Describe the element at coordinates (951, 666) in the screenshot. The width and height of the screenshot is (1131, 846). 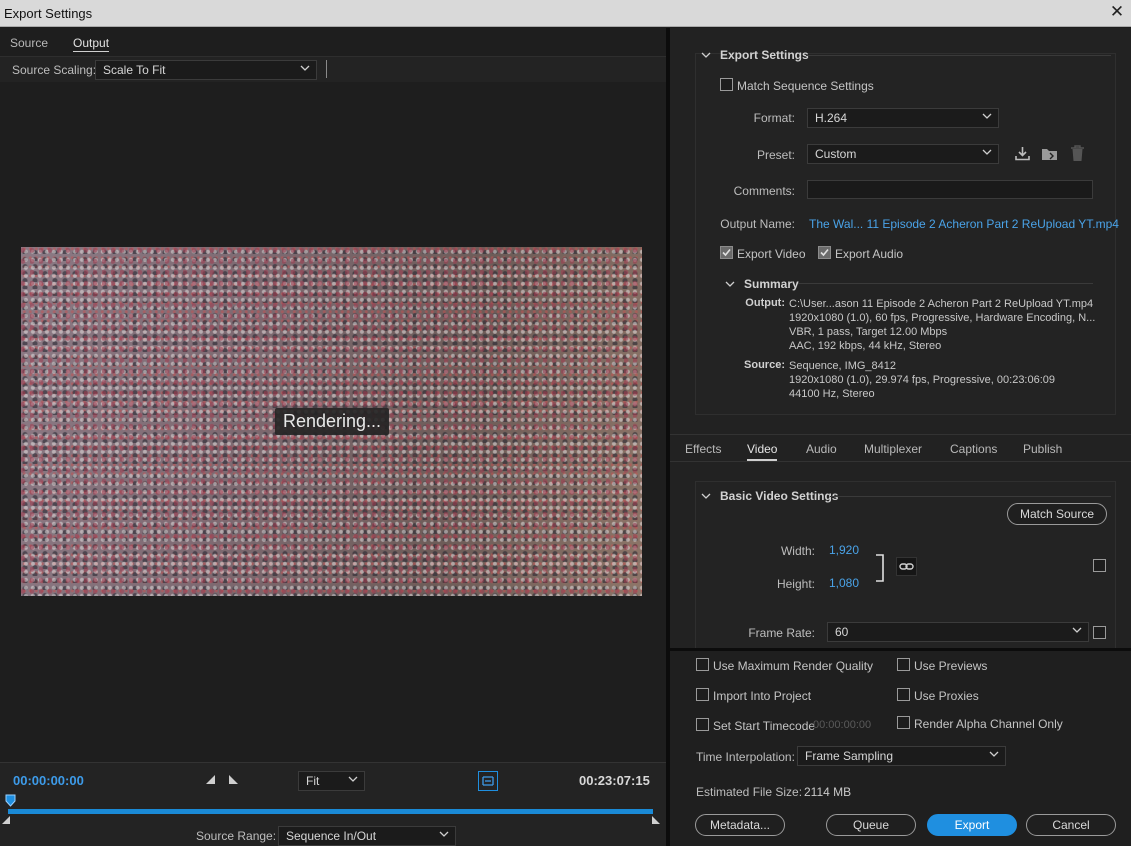
I see `use-previews-label: Use Previews` at that location.